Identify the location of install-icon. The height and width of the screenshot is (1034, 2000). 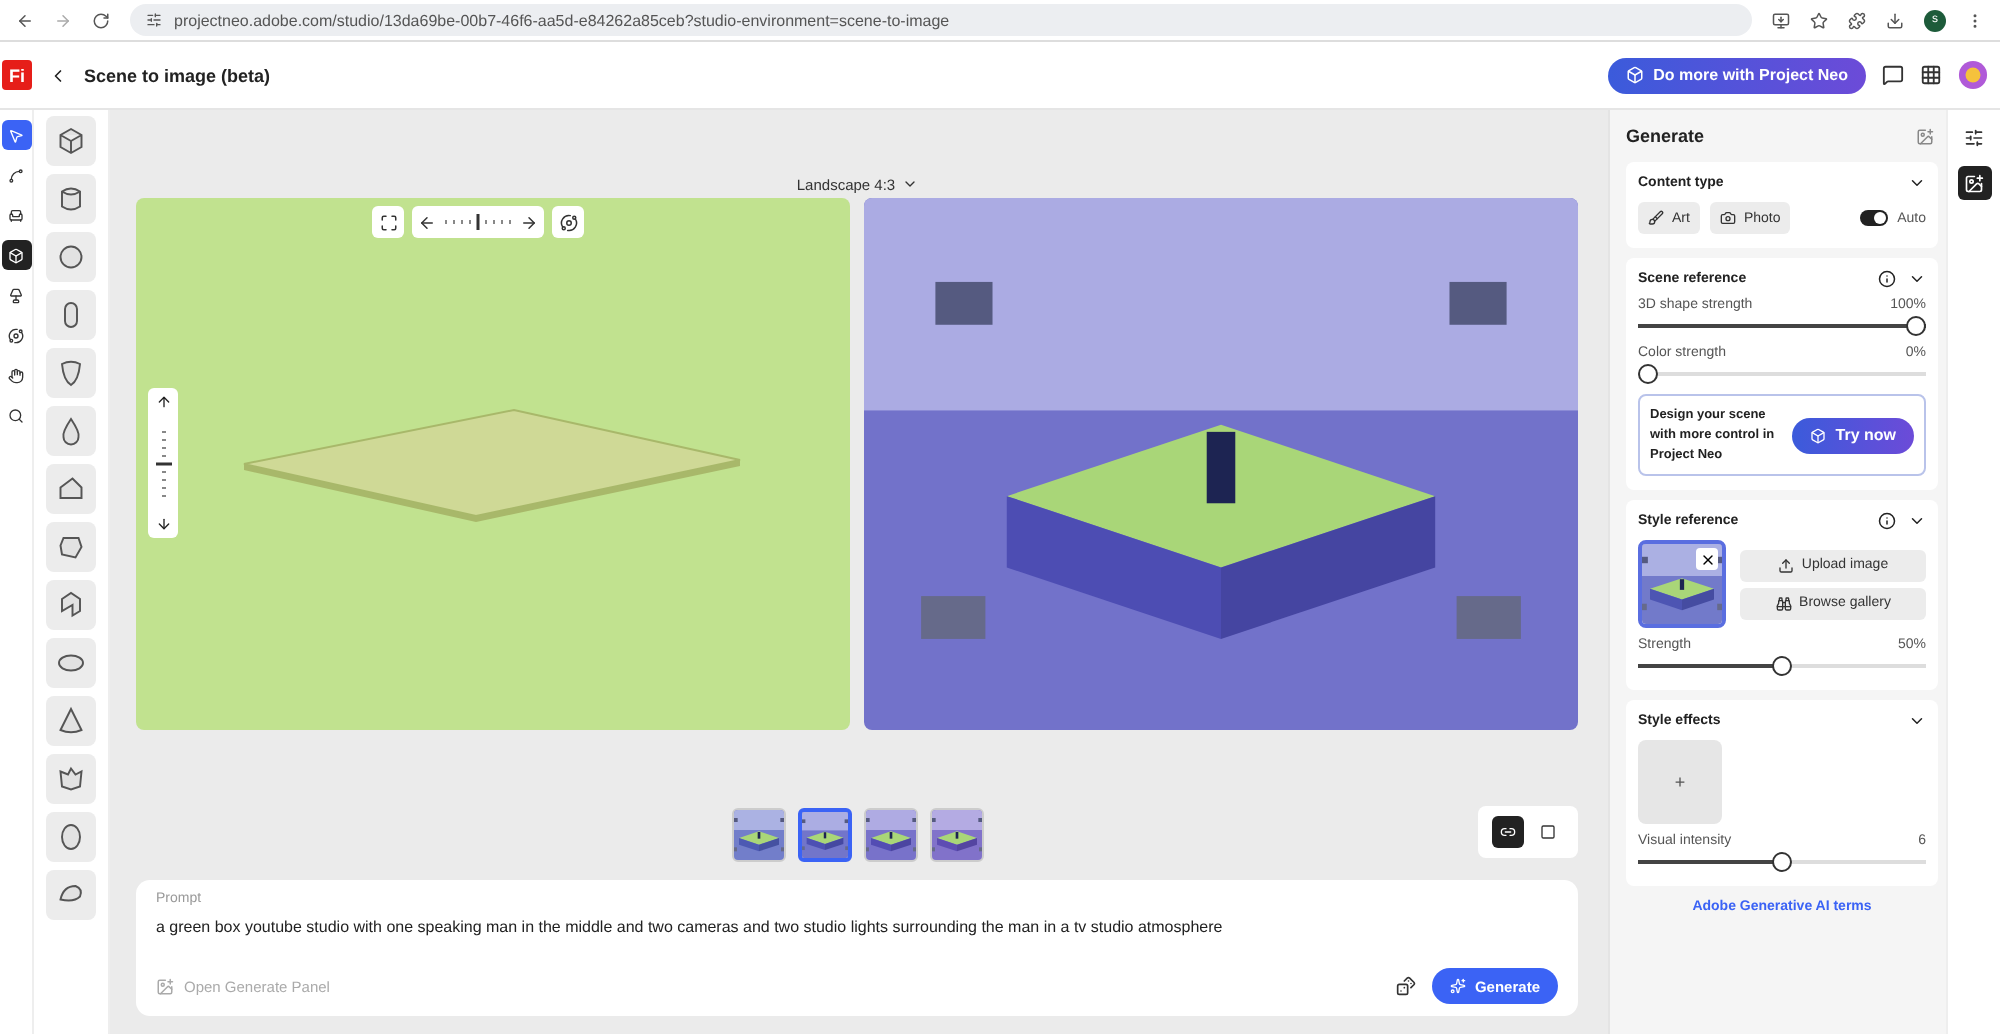
(1781, 20).